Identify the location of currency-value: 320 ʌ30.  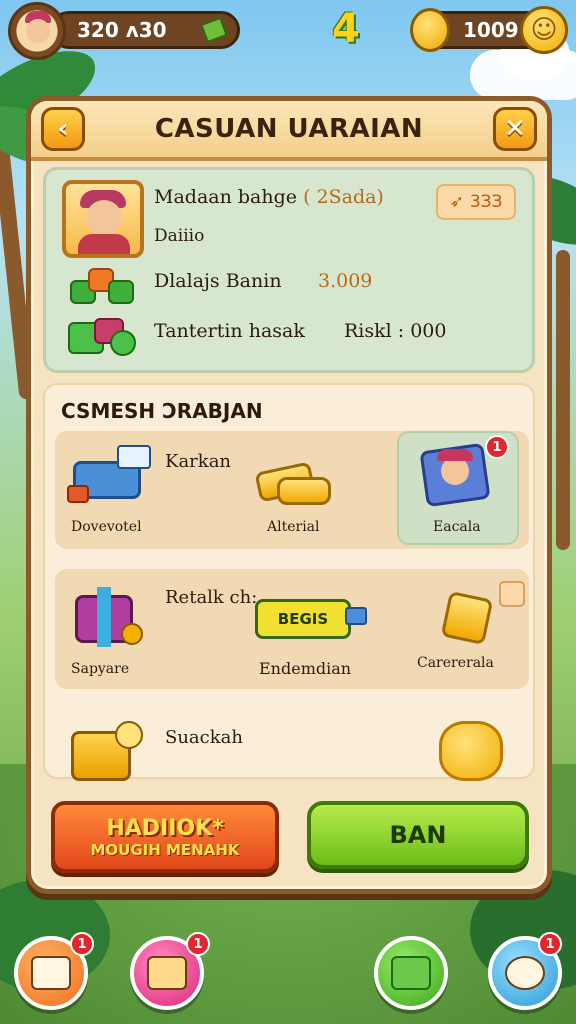
(122, 30).